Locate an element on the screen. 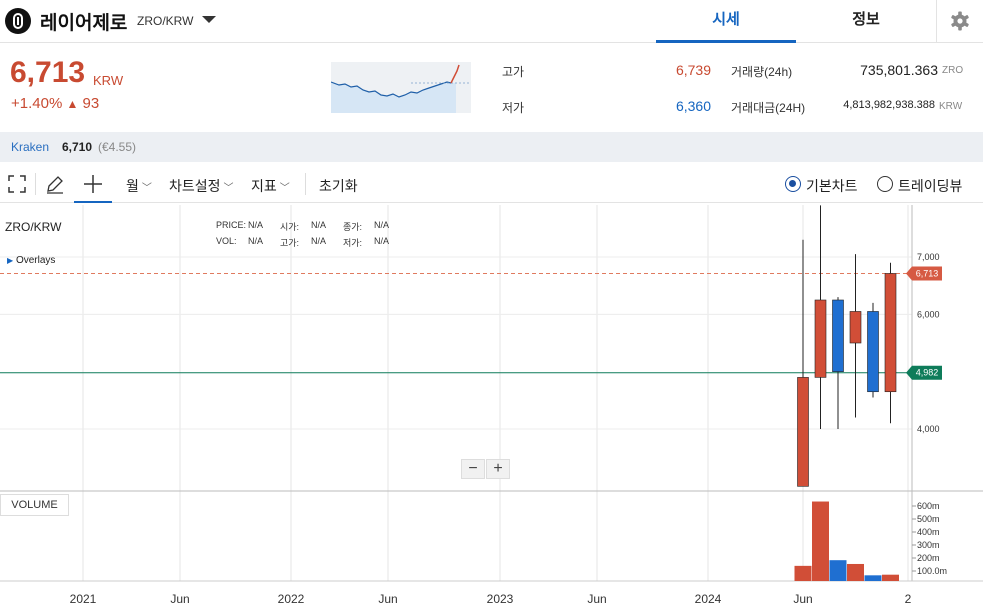 The image size is (983, 604). low-value: 6,360 is located at coordinates (693, 106).